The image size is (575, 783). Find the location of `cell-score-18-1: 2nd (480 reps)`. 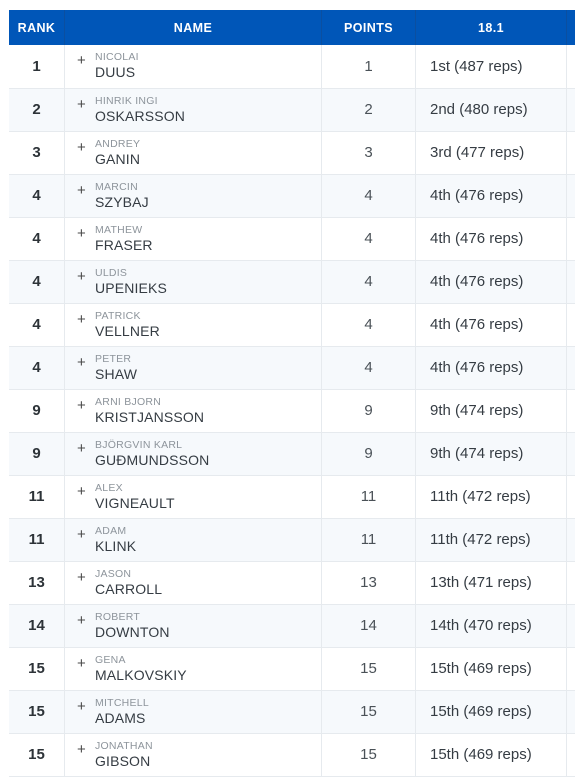

cell-score-18-1: 2nd (480 reps) is located at coordinates (491, 110).